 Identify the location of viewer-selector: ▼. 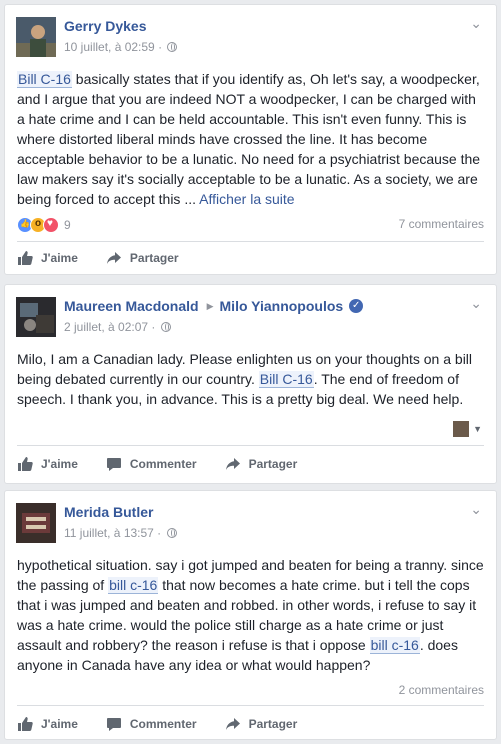
(467, 429).